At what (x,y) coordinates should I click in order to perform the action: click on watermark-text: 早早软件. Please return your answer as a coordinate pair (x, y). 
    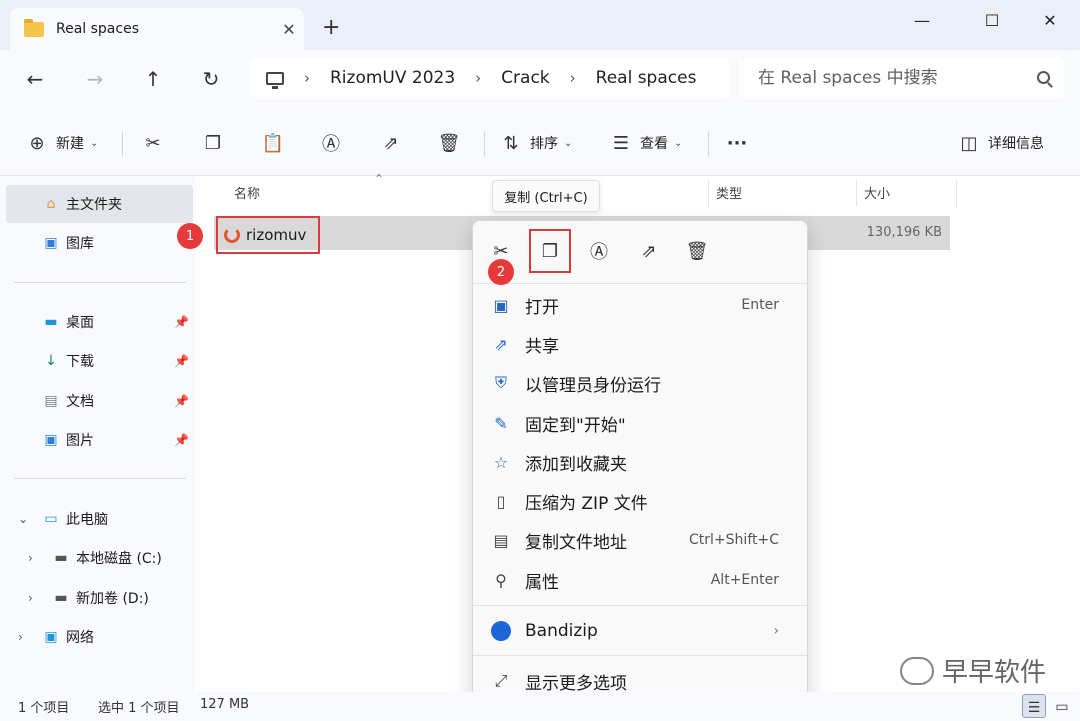
    Looking at the image, I should click on (994, 673).